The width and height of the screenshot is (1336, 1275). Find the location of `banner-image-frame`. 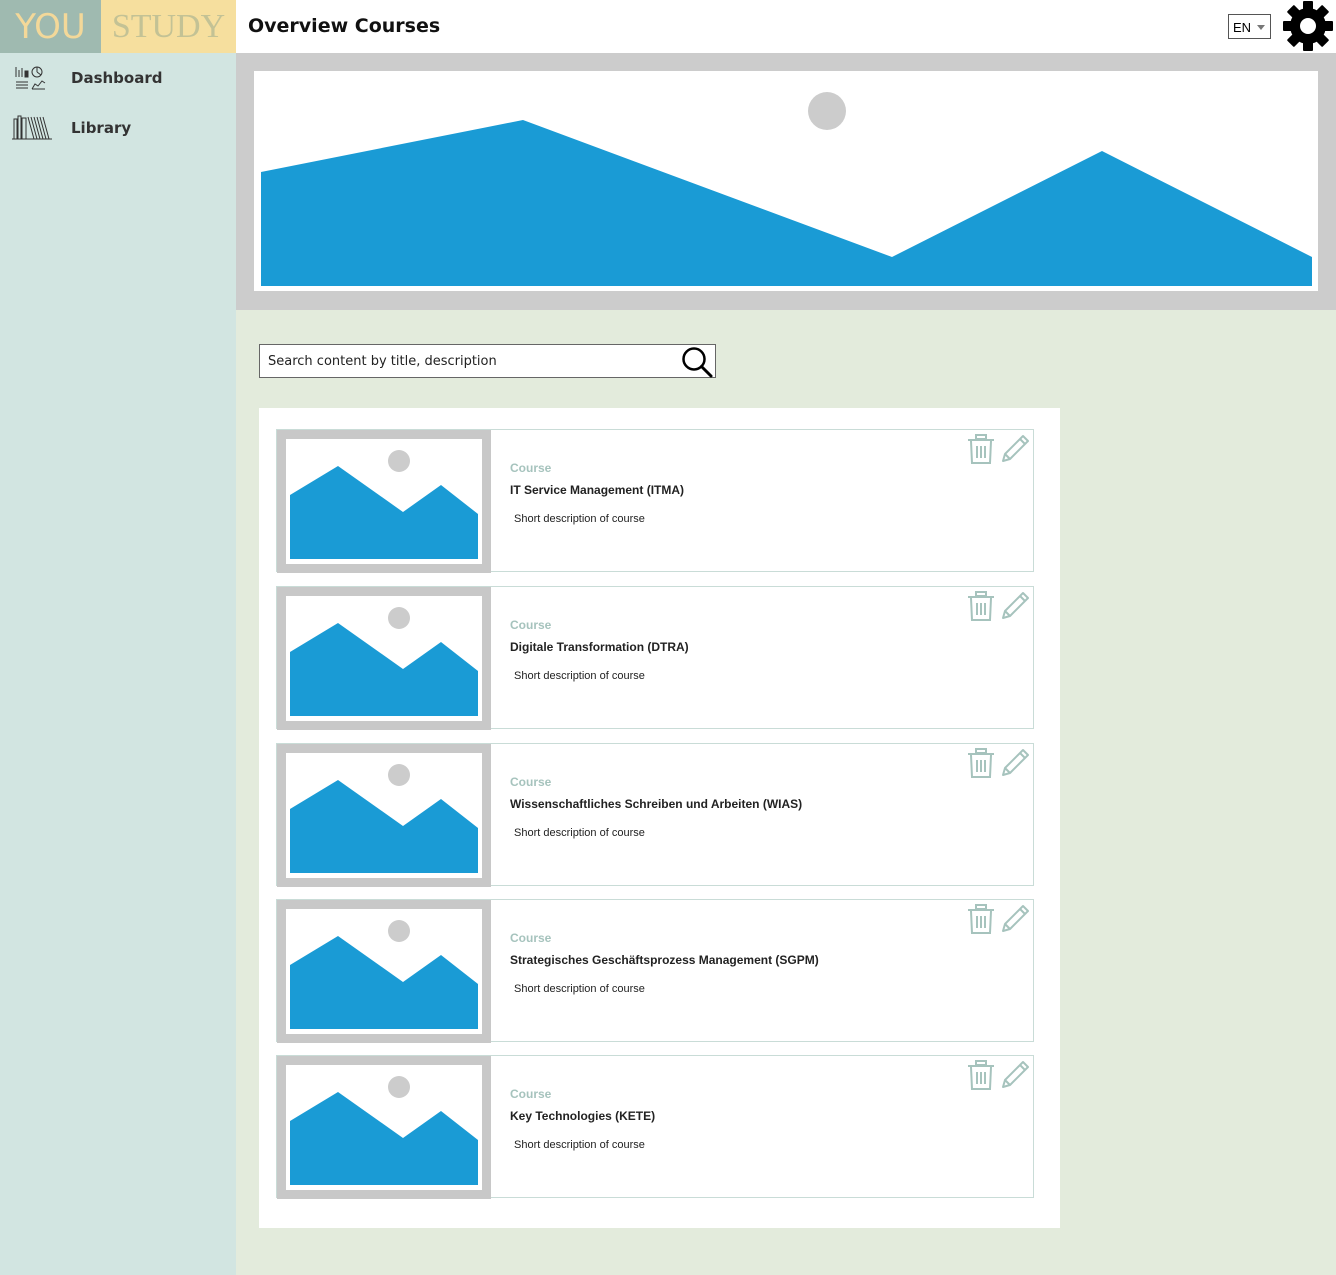

banner-image-frame is located at coordinates (786, 181).